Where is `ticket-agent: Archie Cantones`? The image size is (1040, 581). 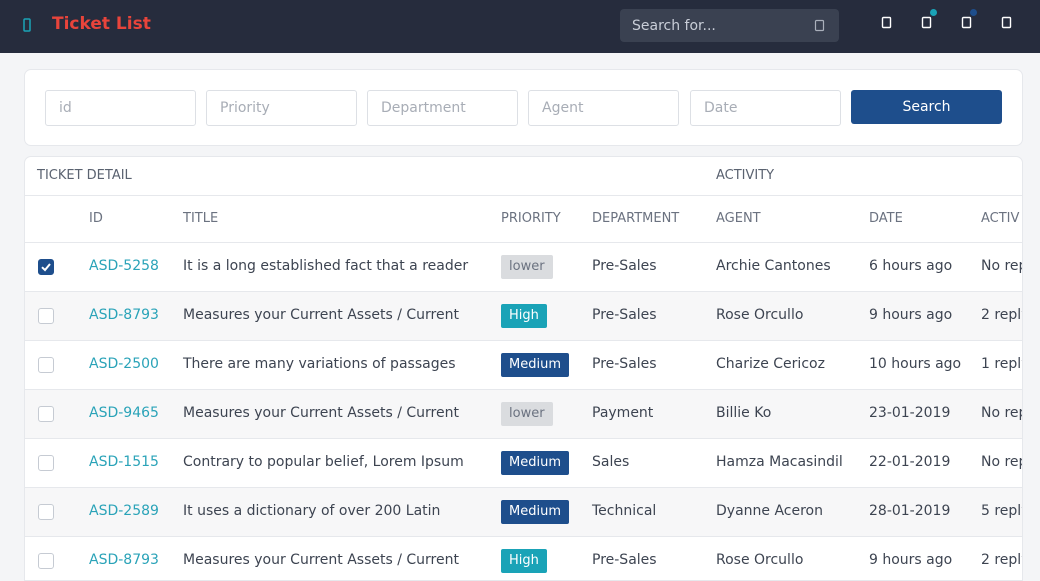
ticket-agent: Archie Cantones is located at coordinates (773, 266).